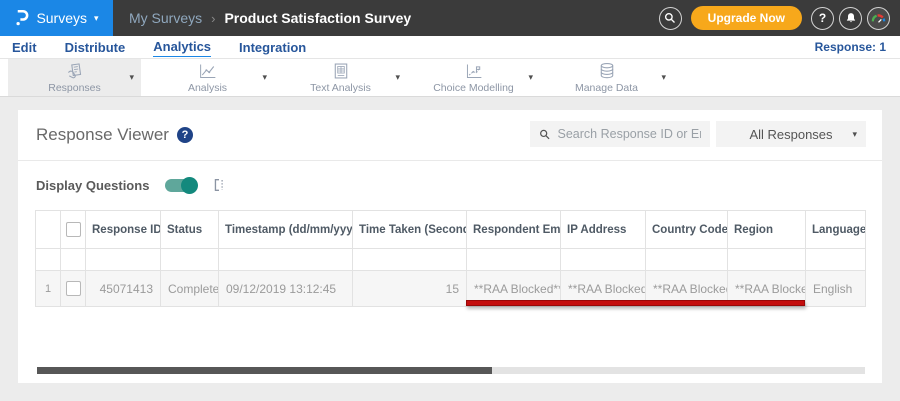 The width and height of the screenshot is (900, 401). Describe the element at coordinates (473, 87) in the screenshot. I see `toolbar-label-choice-modelling: Choice Modelling` at that location.